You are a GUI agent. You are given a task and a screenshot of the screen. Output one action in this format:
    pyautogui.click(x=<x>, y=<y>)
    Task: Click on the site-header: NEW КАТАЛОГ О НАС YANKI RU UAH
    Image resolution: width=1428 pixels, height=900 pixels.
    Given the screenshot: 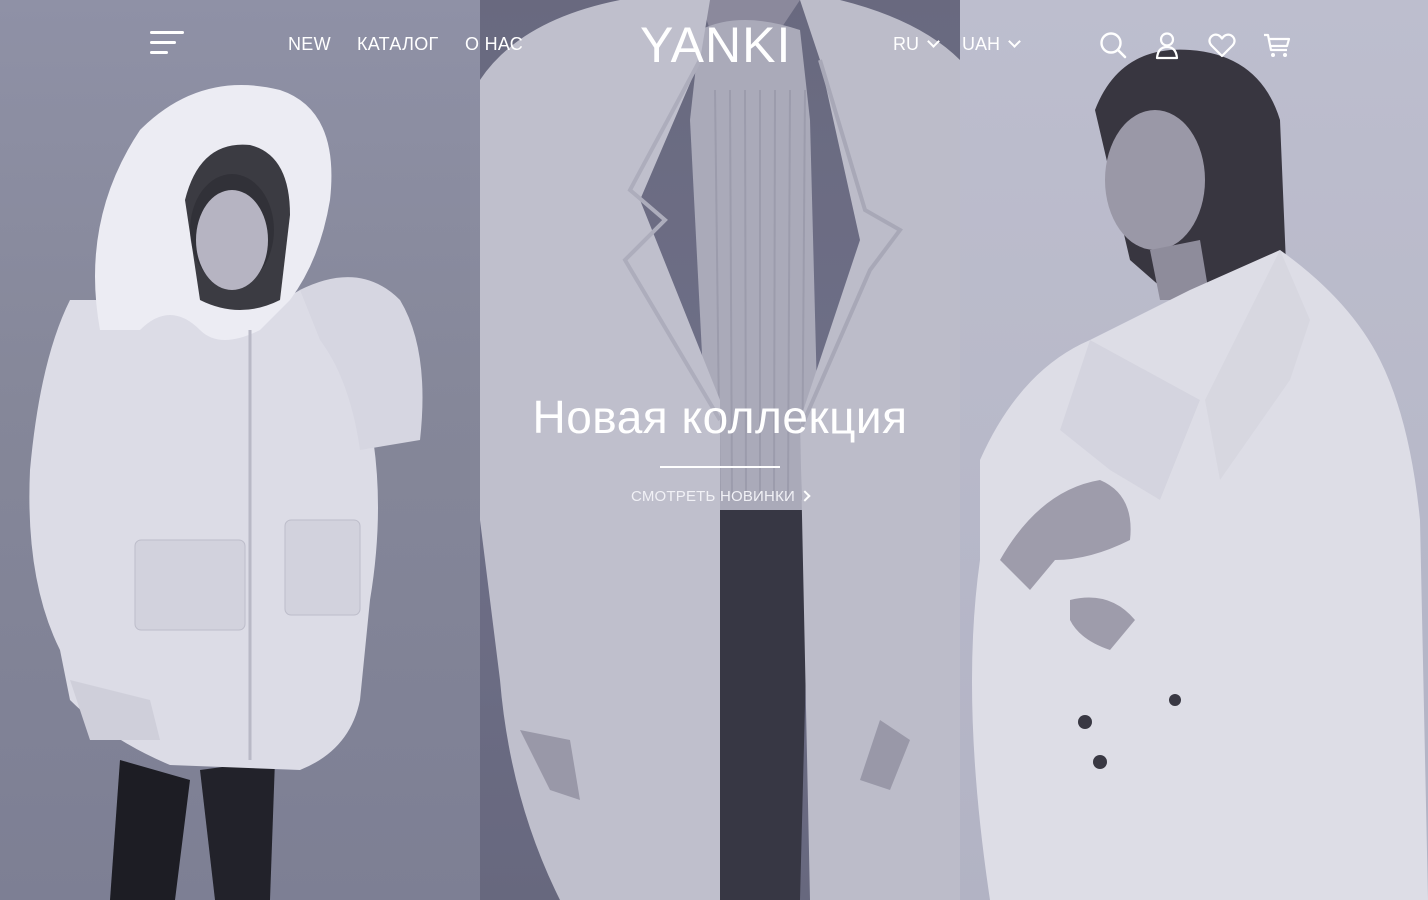 What is the action you would take?
    pyautogui.click(x=714, y=45)
    